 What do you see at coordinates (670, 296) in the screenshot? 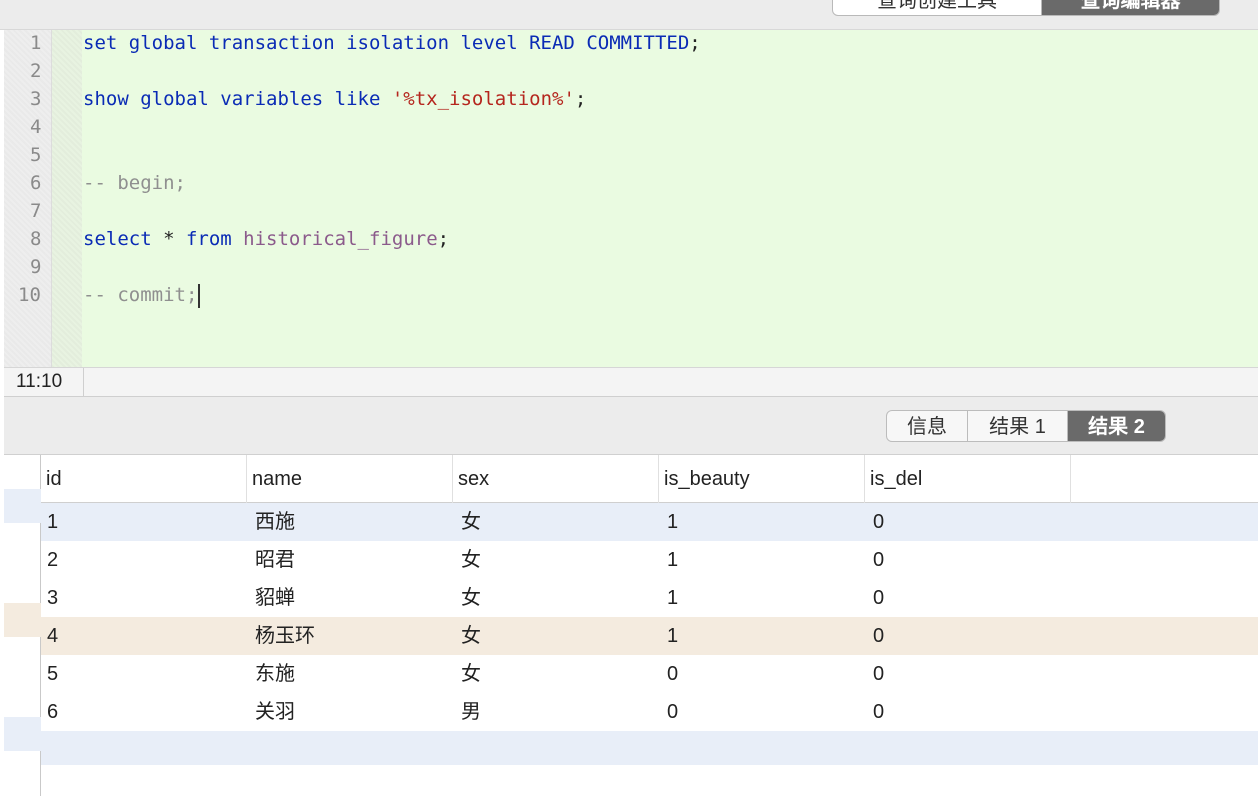
I see `code-line: -- commit;` at bounding box center [670, 296].